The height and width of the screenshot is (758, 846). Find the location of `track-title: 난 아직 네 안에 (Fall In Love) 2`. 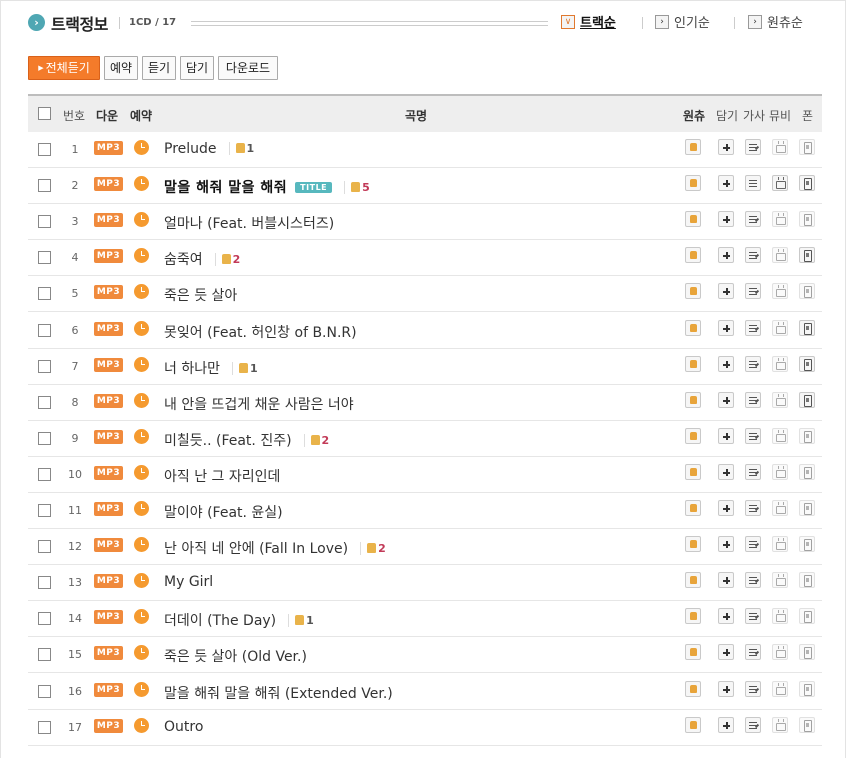

track-title: 난 아직 네 안에 (Fall In Love) 2 is located at coordinates (275, 548).